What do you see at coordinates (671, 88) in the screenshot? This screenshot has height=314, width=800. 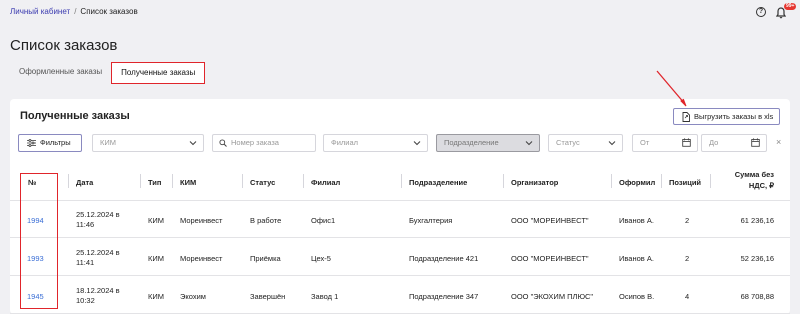 I see `annotation-arrow` at bounding box center [671, 88].